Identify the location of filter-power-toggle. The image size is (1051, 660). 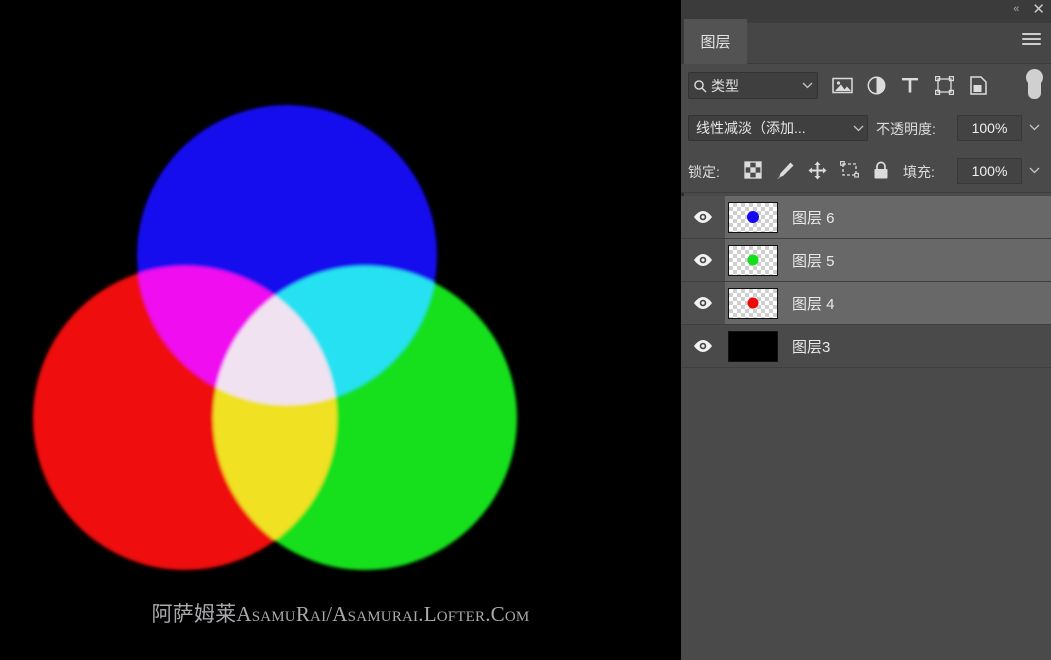
(1034, 84).